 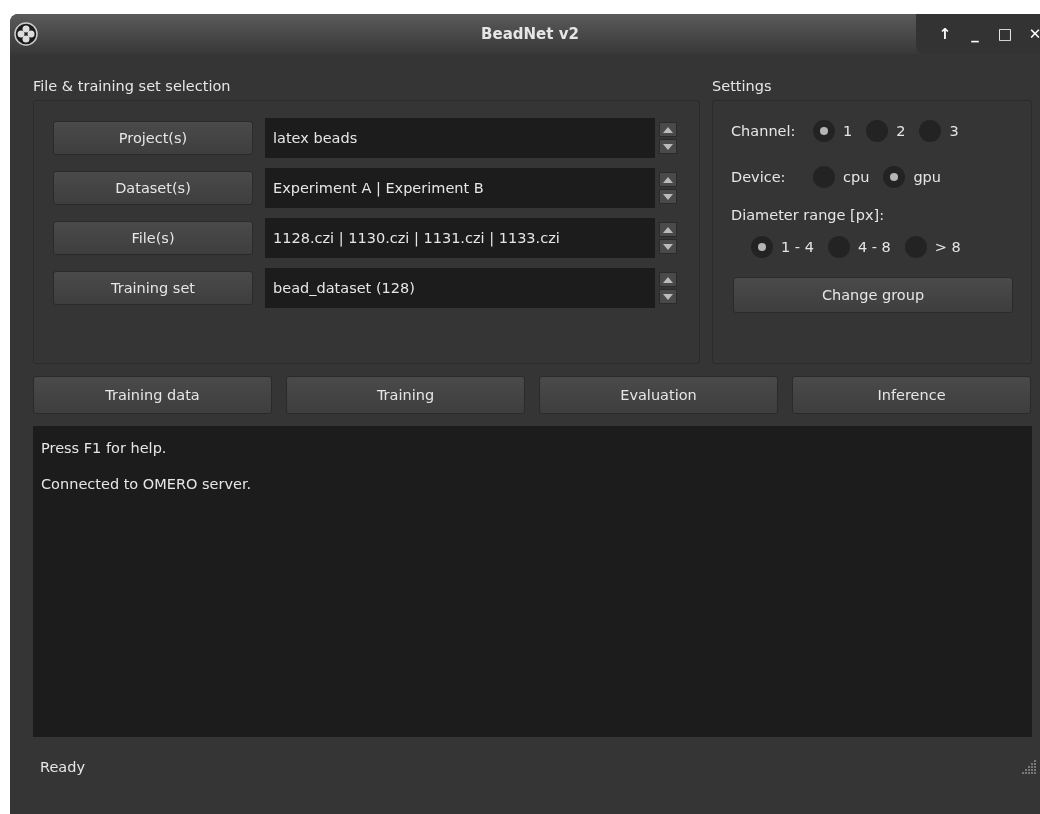 I want to click on maximize-button: □, so click(x=1005, y=34).